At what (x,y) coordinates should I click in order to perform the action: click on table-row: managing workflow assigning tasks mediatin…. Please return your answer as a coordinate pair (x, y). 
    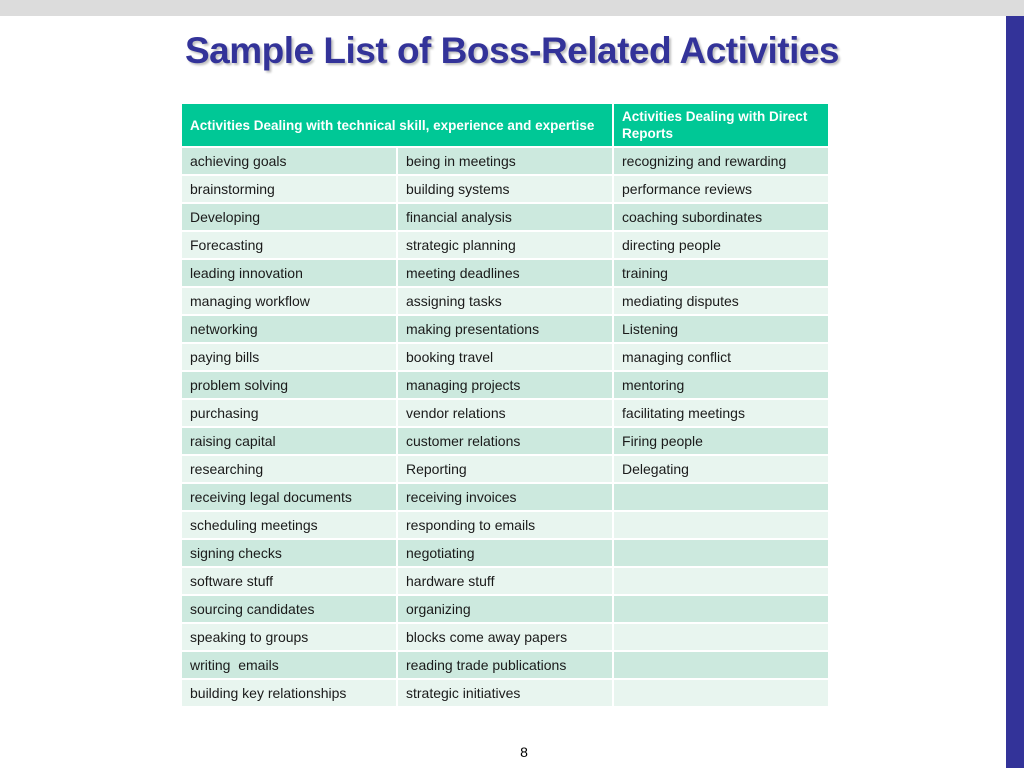
    Looking at the image, I should click on (505, 301).